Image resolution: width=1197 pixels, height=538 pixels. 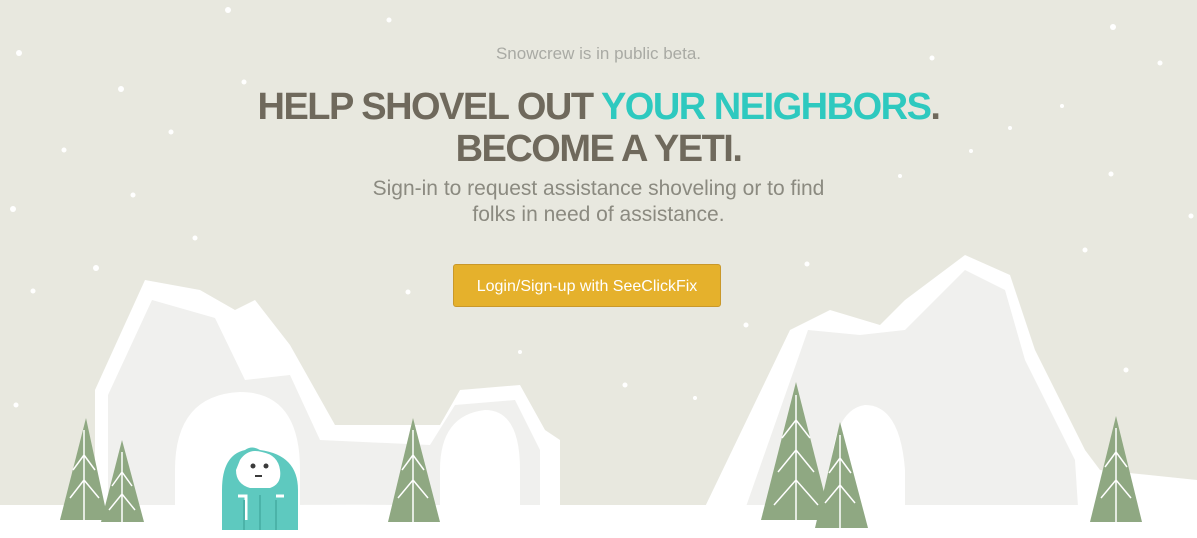 I want to click on headline-part1: HELP SHOVEL OUT, so click(x=429, y=107).